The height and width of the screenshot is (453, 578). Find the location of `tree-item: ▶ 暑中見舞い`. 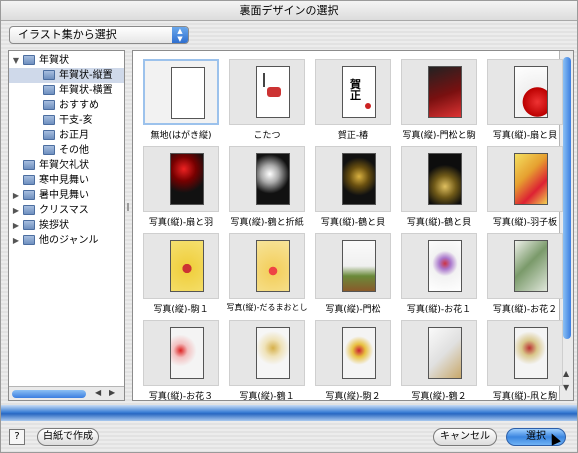

tree-item: ▶ 暑中見舞い is located at coordinates (66, 195).